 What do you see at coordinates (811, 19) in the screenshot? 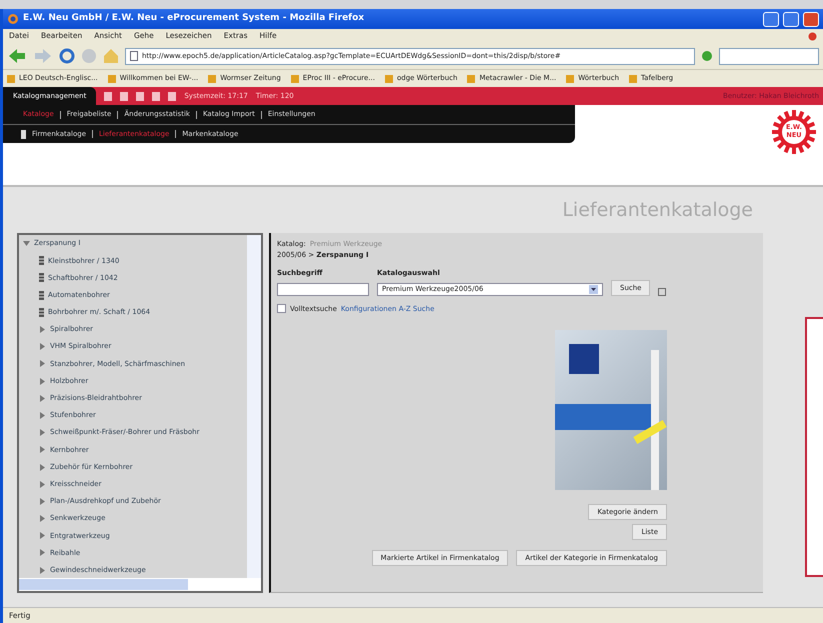
I see `close-button` at bounding box center [811, 19].